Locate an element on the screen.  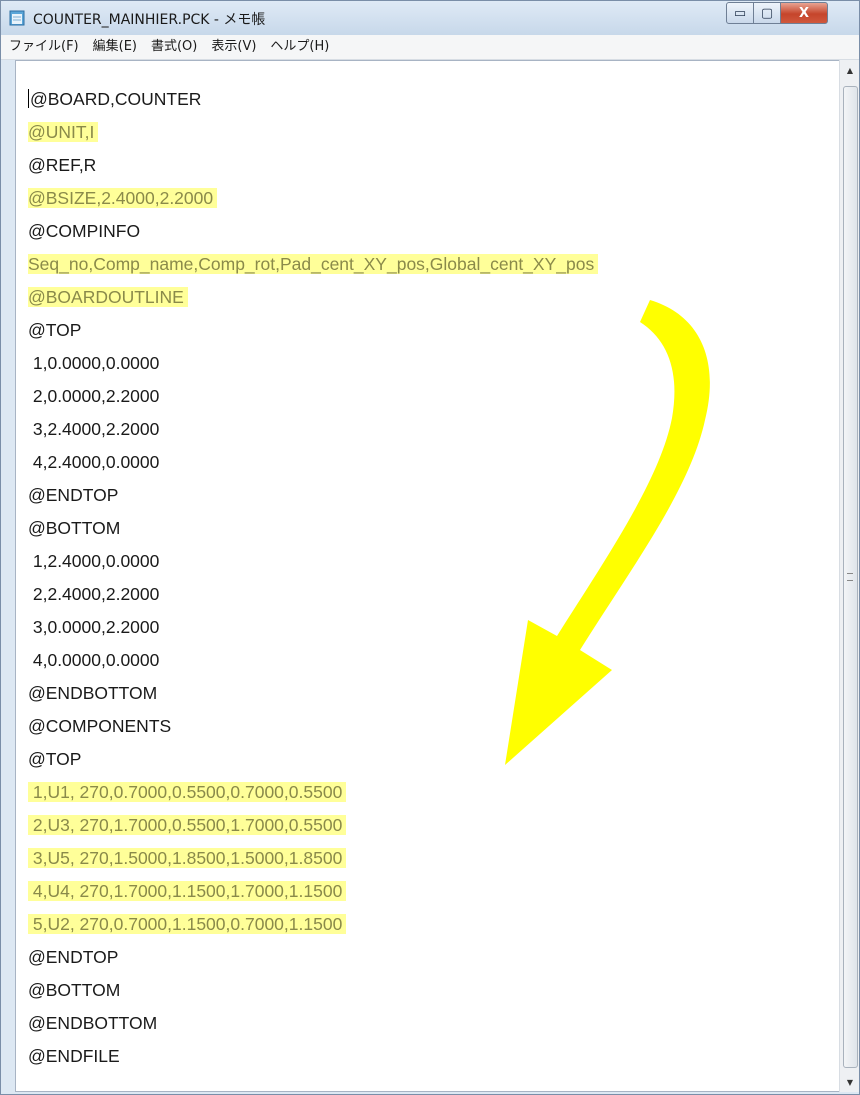
highlighted-text: 5,U2, 270,0.7000,1.1500,0.7000,1.1500 is located at coordinates (187, 924).